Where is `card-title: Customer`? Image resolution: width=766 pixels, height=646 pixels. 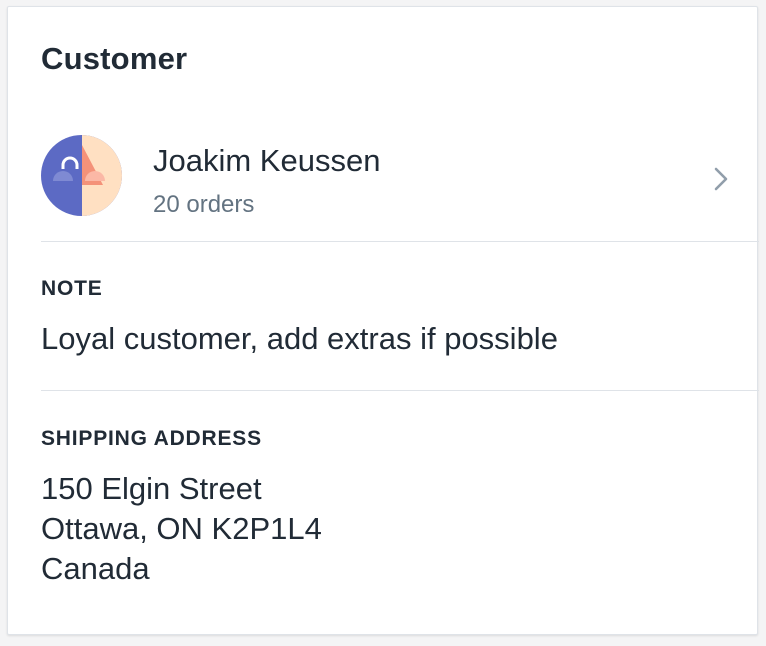
card-title: Customer is located at coordinates (114, 58).